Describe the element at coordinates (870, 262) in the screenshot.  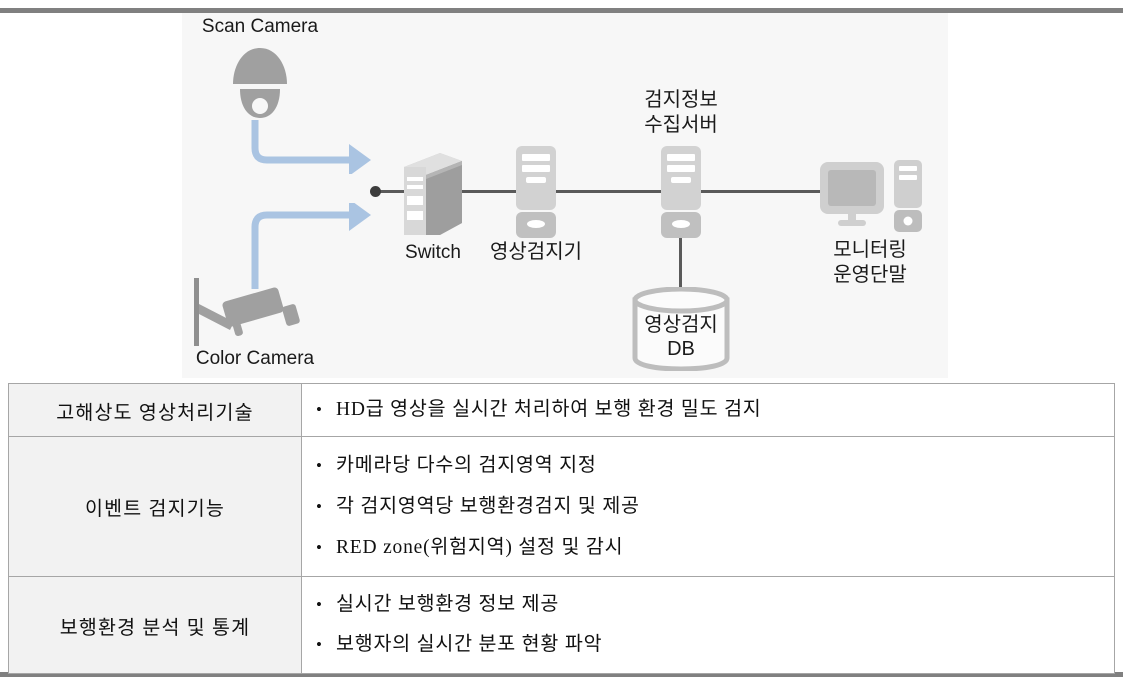
I see `monitoring-terminal-label: 모니터링 운영단말` at that location.